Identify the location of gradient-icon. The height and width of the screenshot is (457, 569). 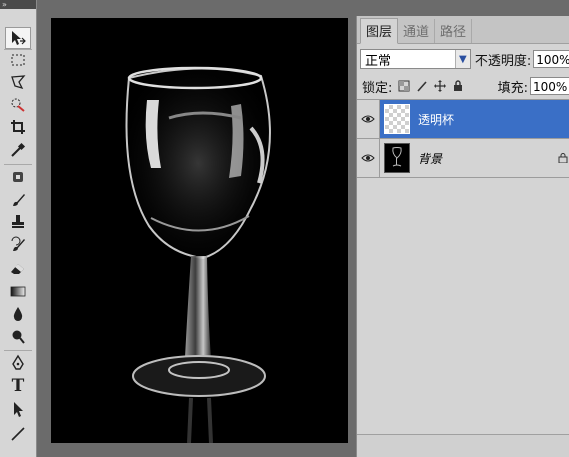
(18, 291).